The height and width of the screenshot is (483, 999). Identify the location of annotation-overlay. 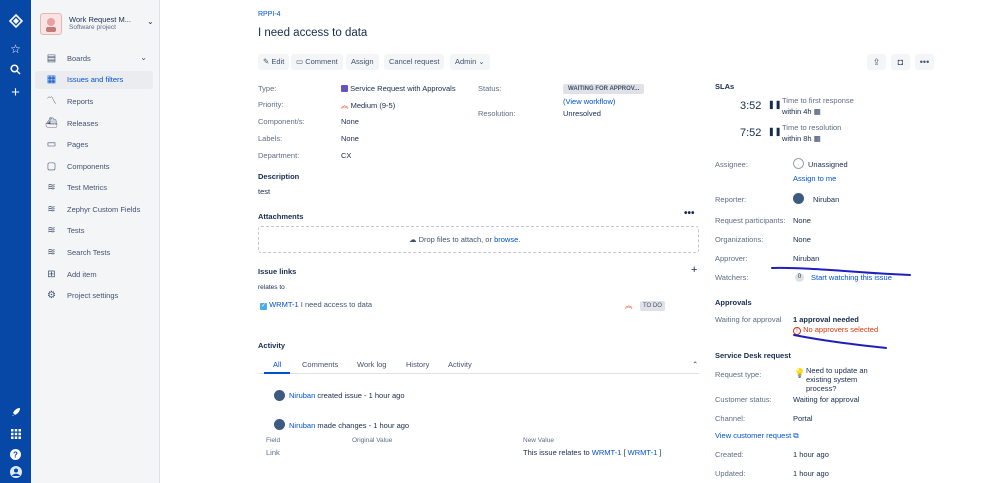
(841, 307).